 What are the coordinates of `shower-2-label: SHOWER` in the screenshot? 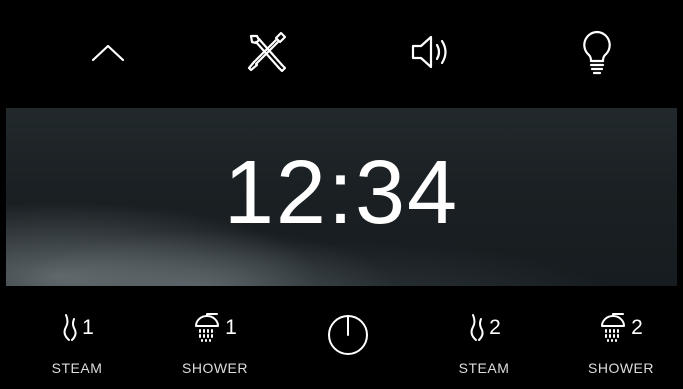 It's located at (621, 368).